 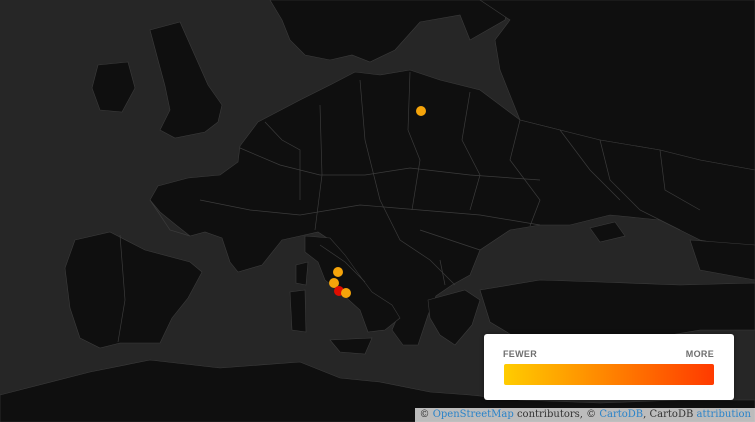 What do you see at coordinates (298, 311) in the screenshot?
I see `land-sardinia` at bounding box center [298, 311].